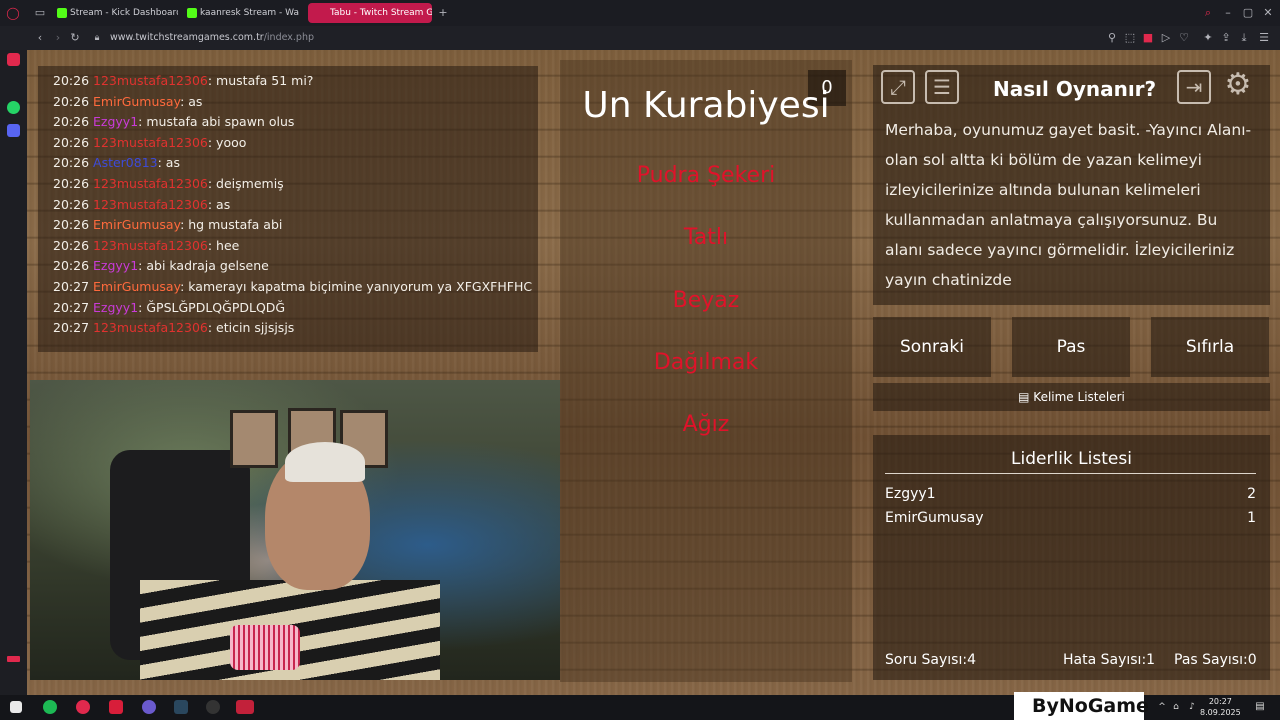 This screenshot has width=1280, height=720. Describe the element at coordinates (75, 38) in the screenshot. I see `reload-icon: ↻` at that location.